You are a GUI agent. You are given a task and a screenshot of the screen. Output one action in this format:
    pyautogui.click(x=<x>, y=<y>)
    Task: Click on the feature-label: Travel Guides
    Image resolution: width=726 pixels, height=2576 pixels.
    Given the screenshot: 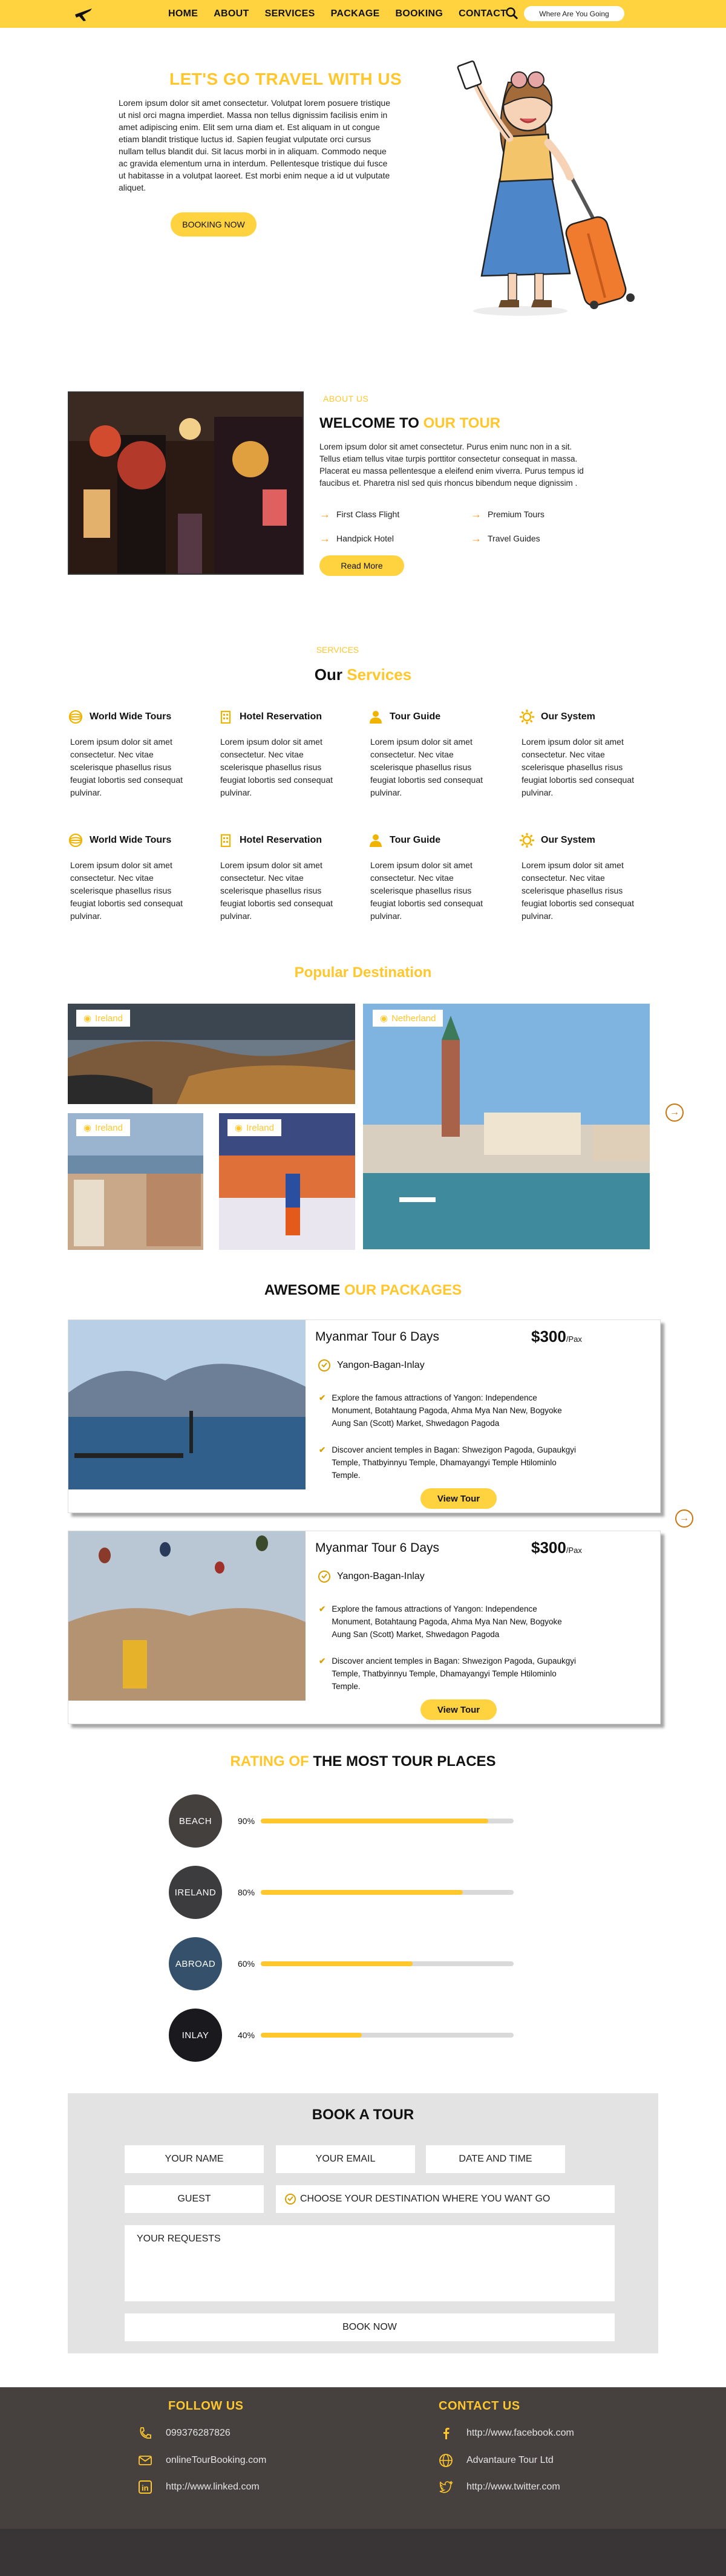 What is the action you would take?
    pyautogui.click(x=514, y=538)
    